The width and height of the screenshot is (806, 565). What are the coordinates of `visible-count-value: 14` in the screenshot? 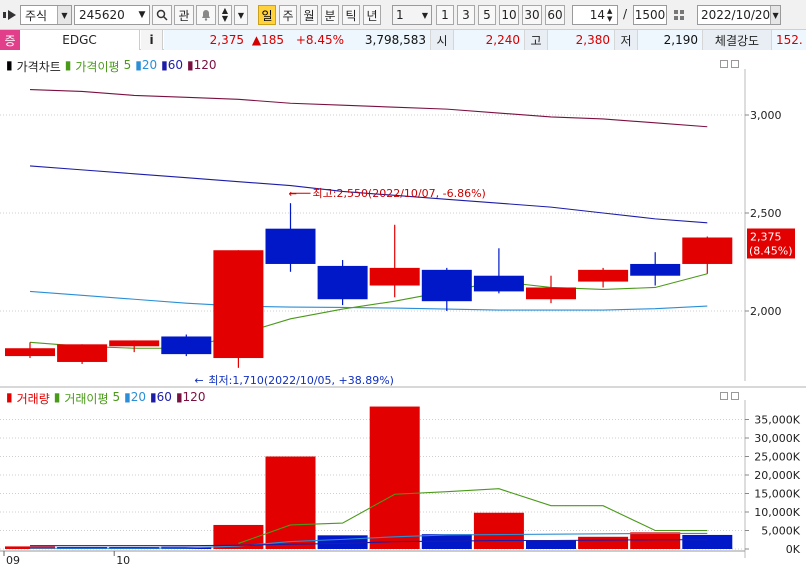 It's located at (597, 15).